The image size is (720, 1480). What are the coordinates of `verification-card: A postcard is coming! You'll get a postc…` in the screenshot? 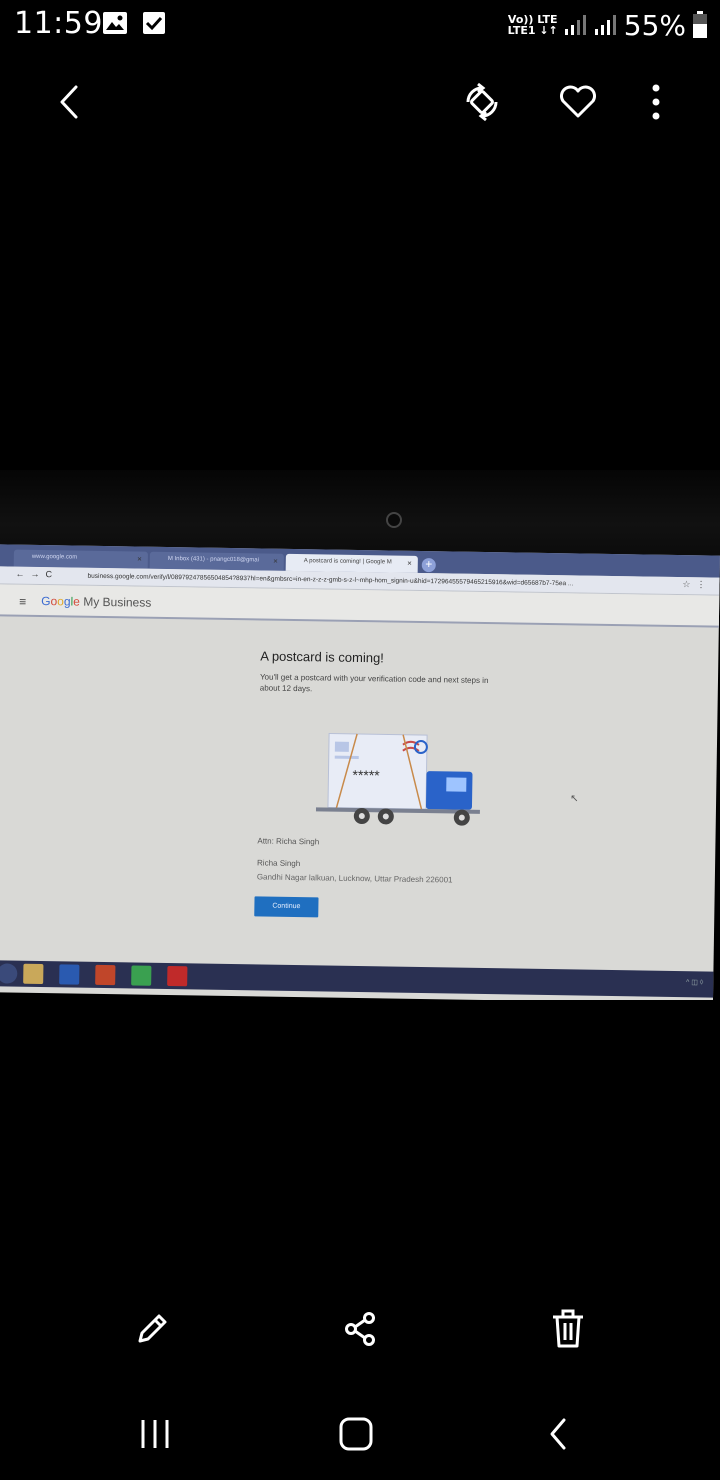 It's located at (400, 672).